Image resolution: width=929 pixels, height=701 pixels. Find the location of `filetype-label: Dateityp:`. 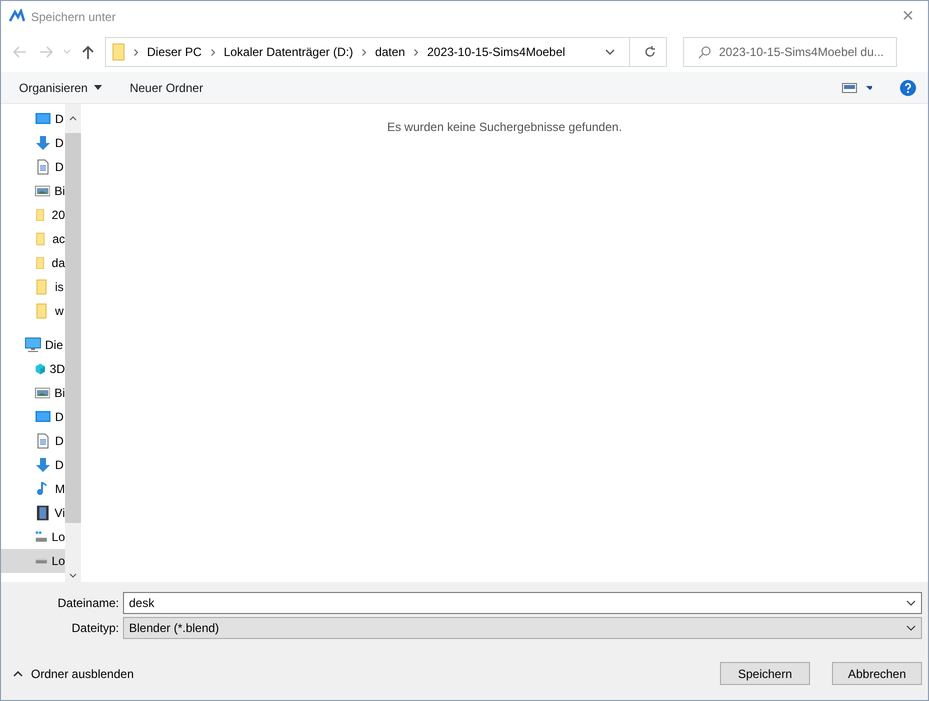

filetype-label: Dateityp: is located at coordinates (95, 628).